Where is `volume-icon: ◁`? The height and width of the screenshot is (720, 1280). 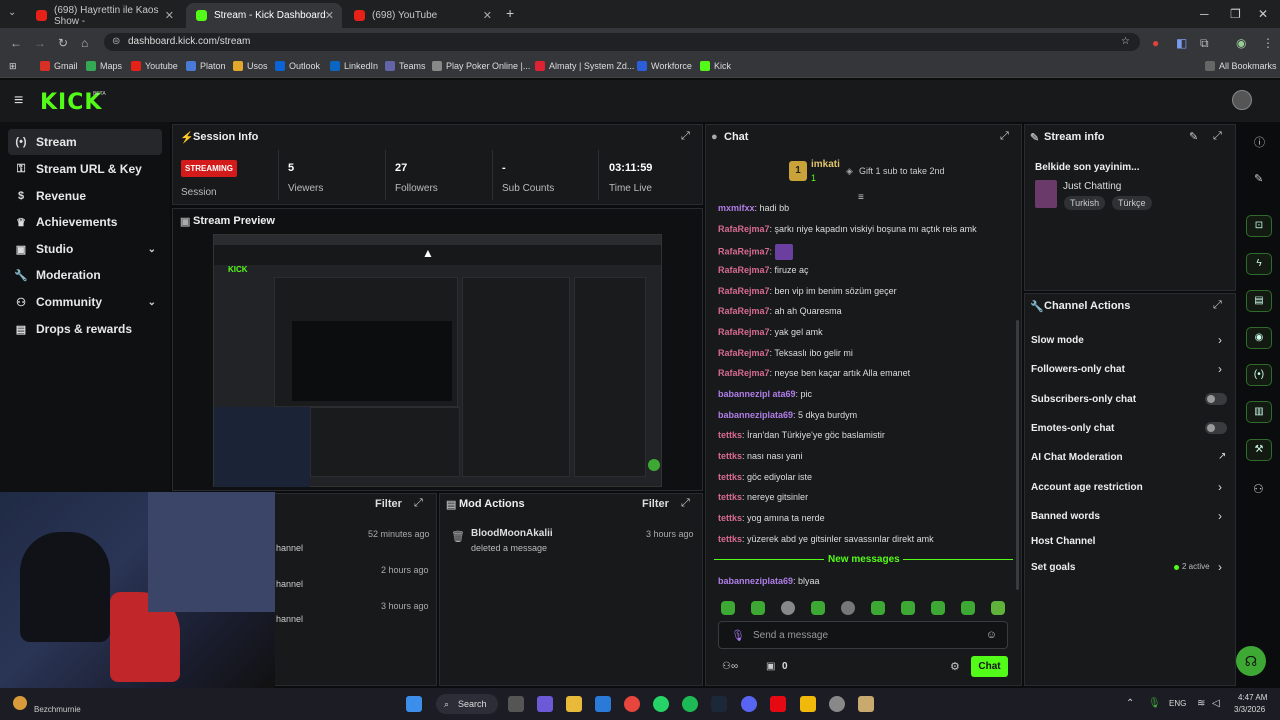
volume-icon: ◁ is located at coordinates (1216, 703).